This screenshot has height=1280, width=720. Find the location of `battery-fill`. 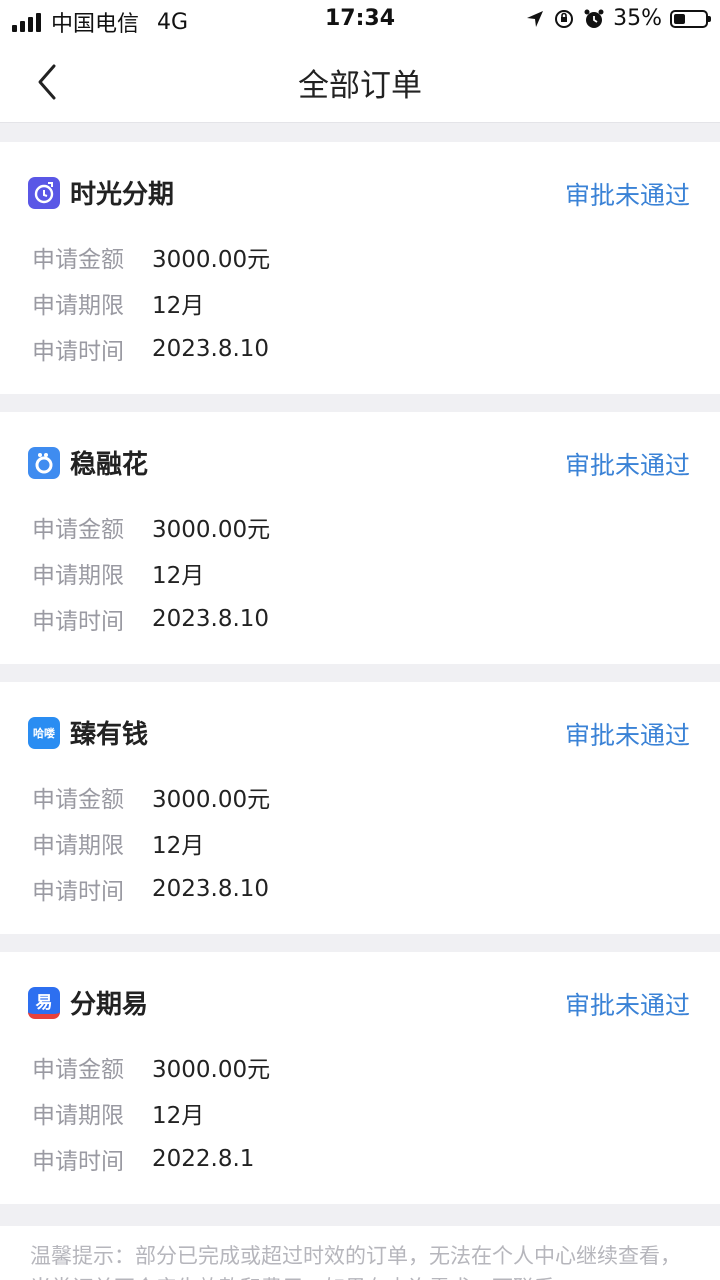

battery-fill is located at coordinates (679, 18).